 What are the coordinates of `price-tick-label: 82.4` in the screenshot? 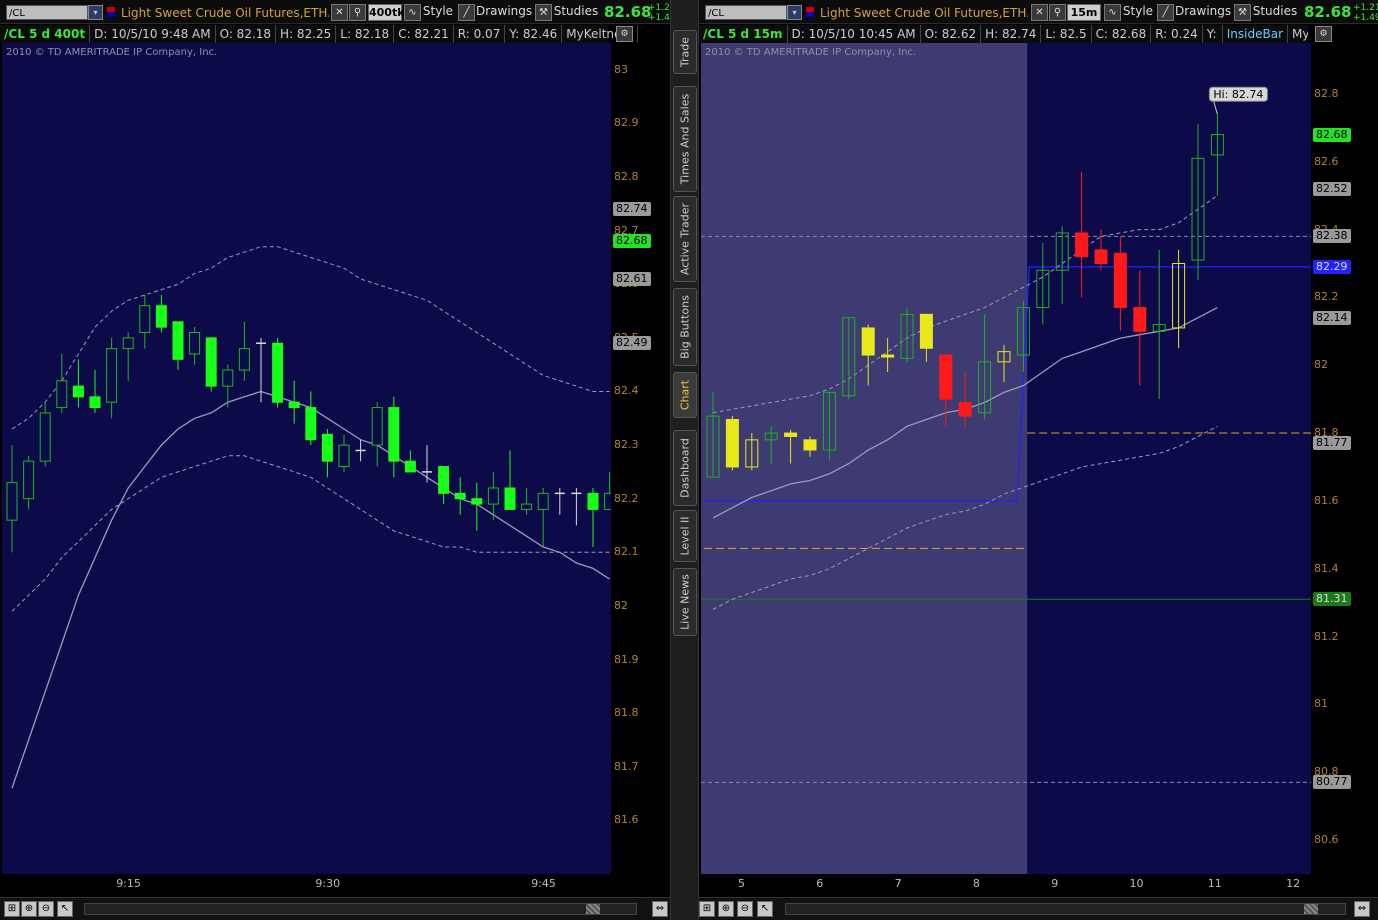 It's located at (626, 391).